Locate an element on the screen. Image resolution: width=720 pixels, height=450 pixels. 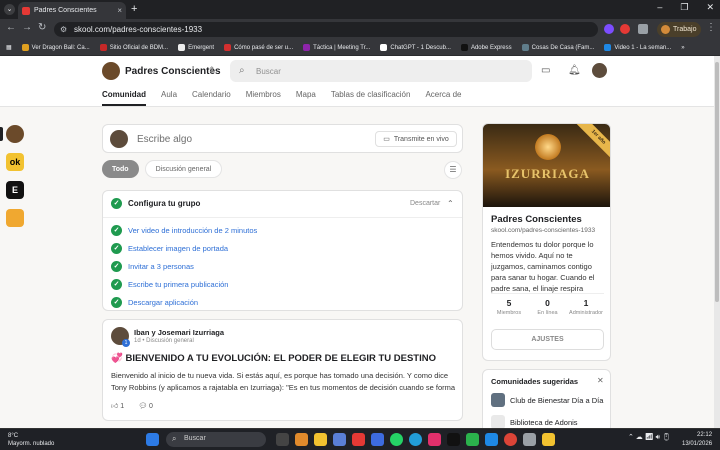
tab-acerca: Acerca de is located at coordinates (443, 98).